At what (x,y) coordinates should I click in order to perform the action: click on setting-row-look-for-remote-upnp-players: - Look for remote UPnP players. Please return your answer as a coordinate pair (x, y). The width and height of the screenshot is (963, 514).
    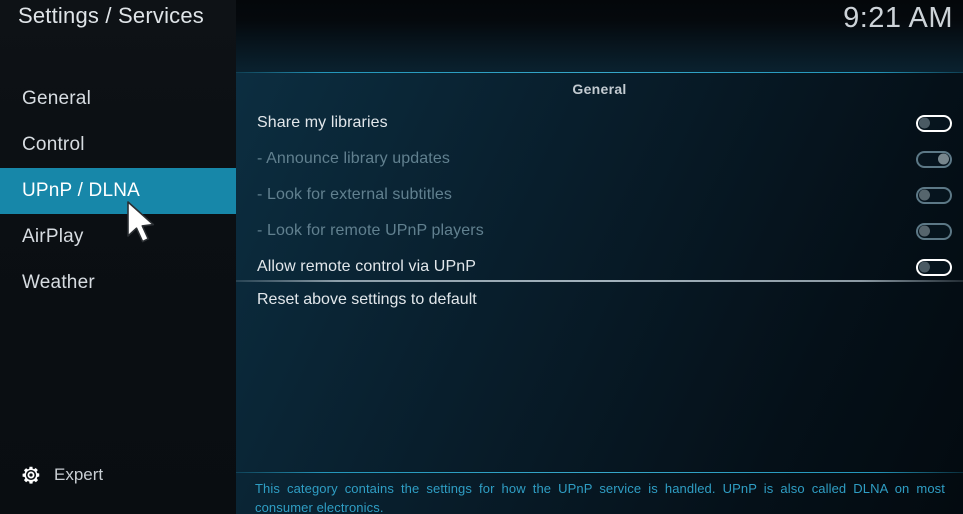
    Looking at the image, I should click on (599, 231).